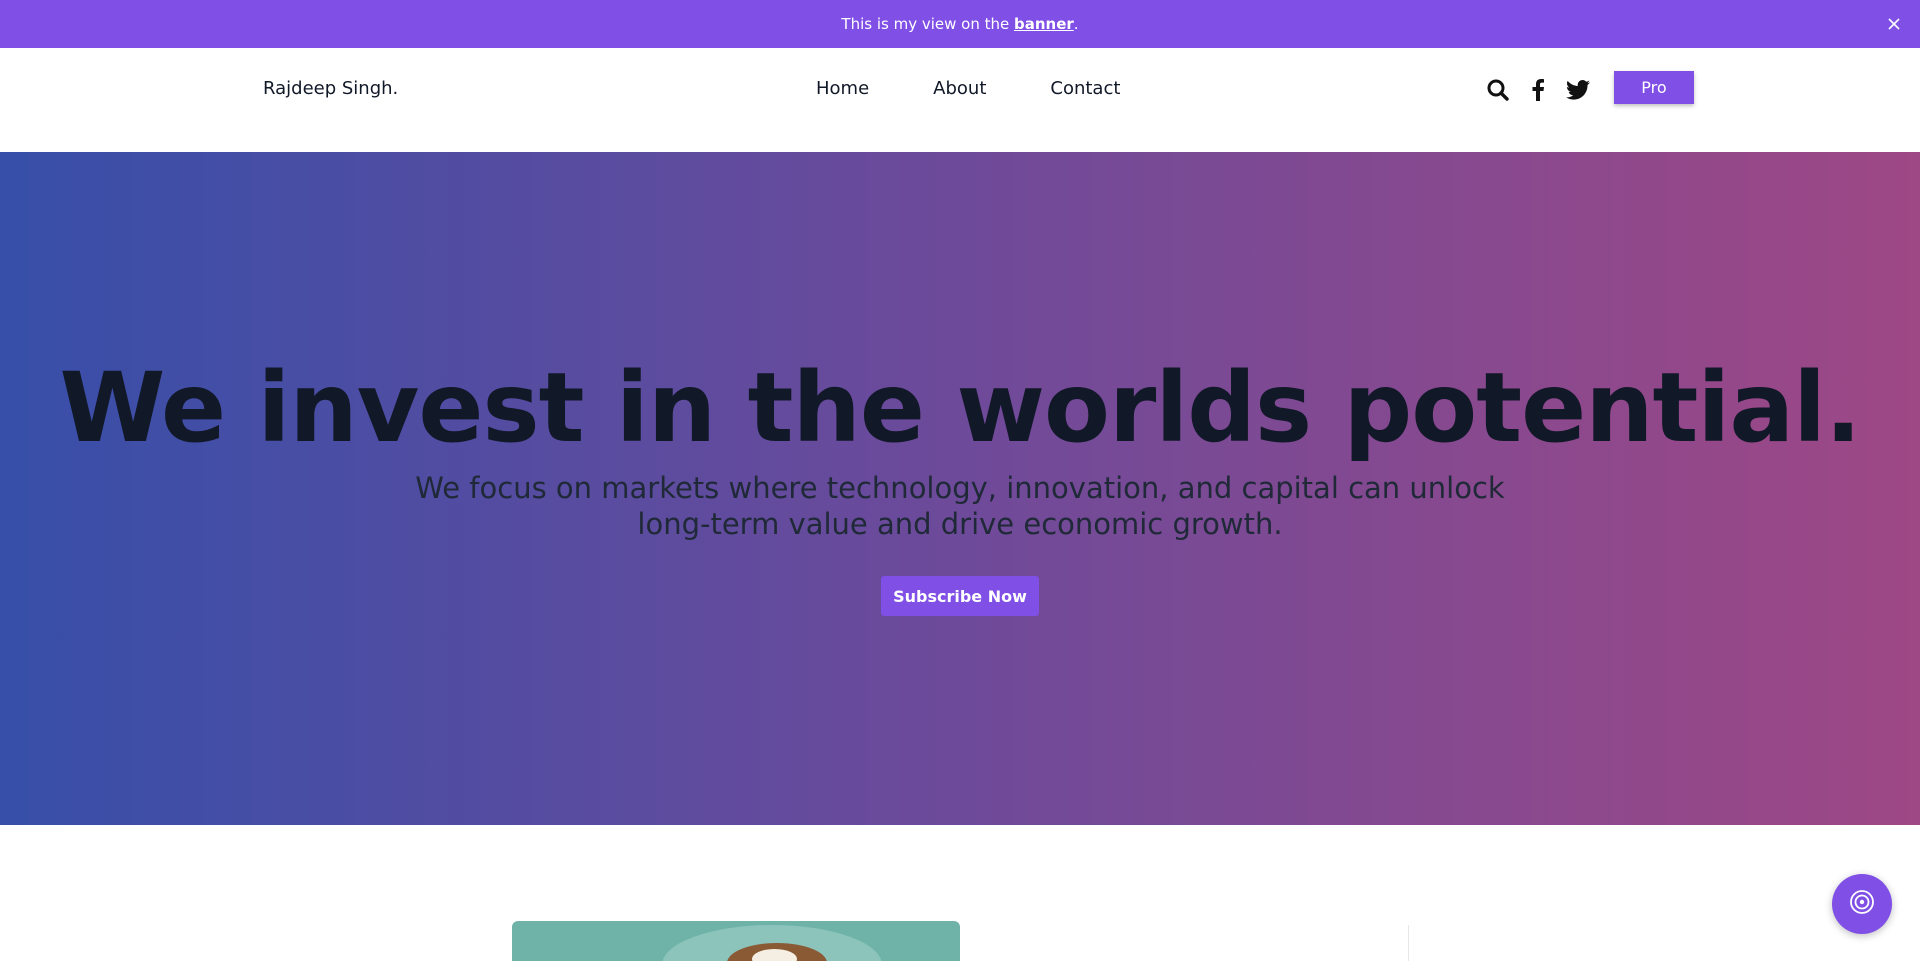 The width and height of the screenshot is (1920, 961). I want to click on chat-support-button, so click(1862, 904).